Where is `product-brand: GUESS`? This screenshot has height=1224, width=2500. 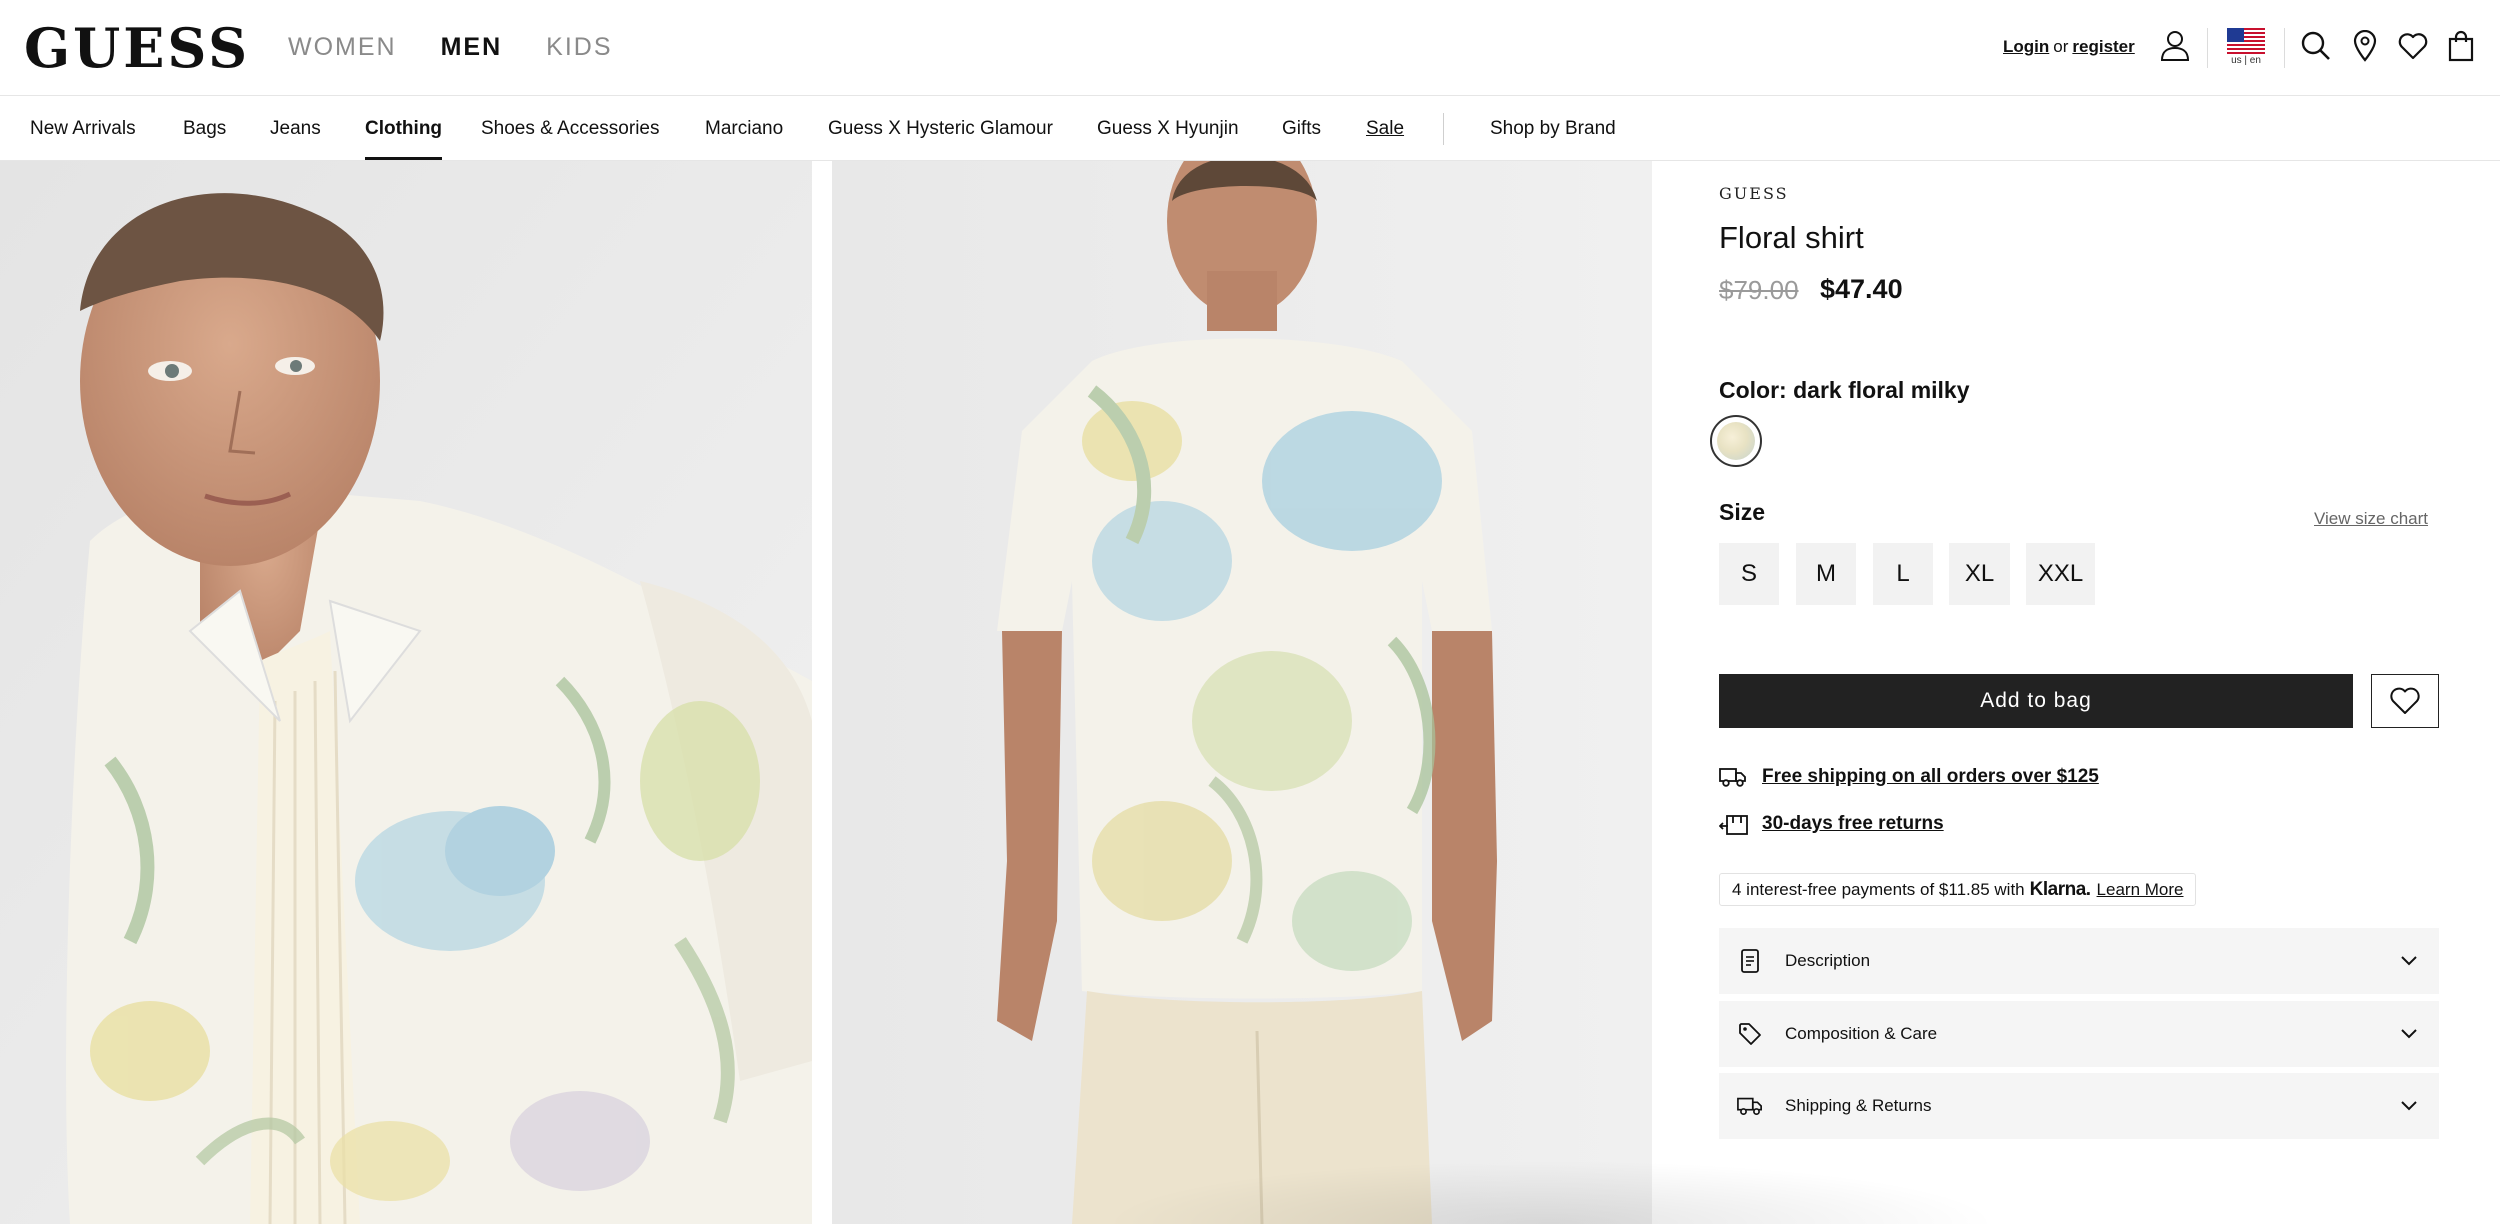 product-brand: GUESS is located at coordinates (1754, 193).